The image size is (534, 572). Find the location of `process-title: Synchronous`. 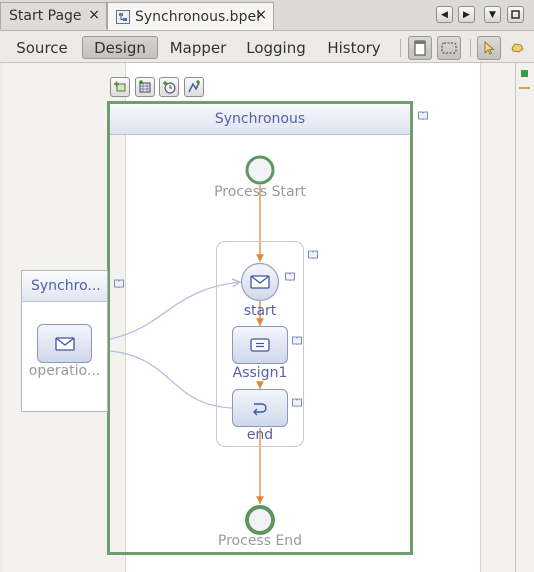

process-title: Synchronous is located at coordinates (260, 119).